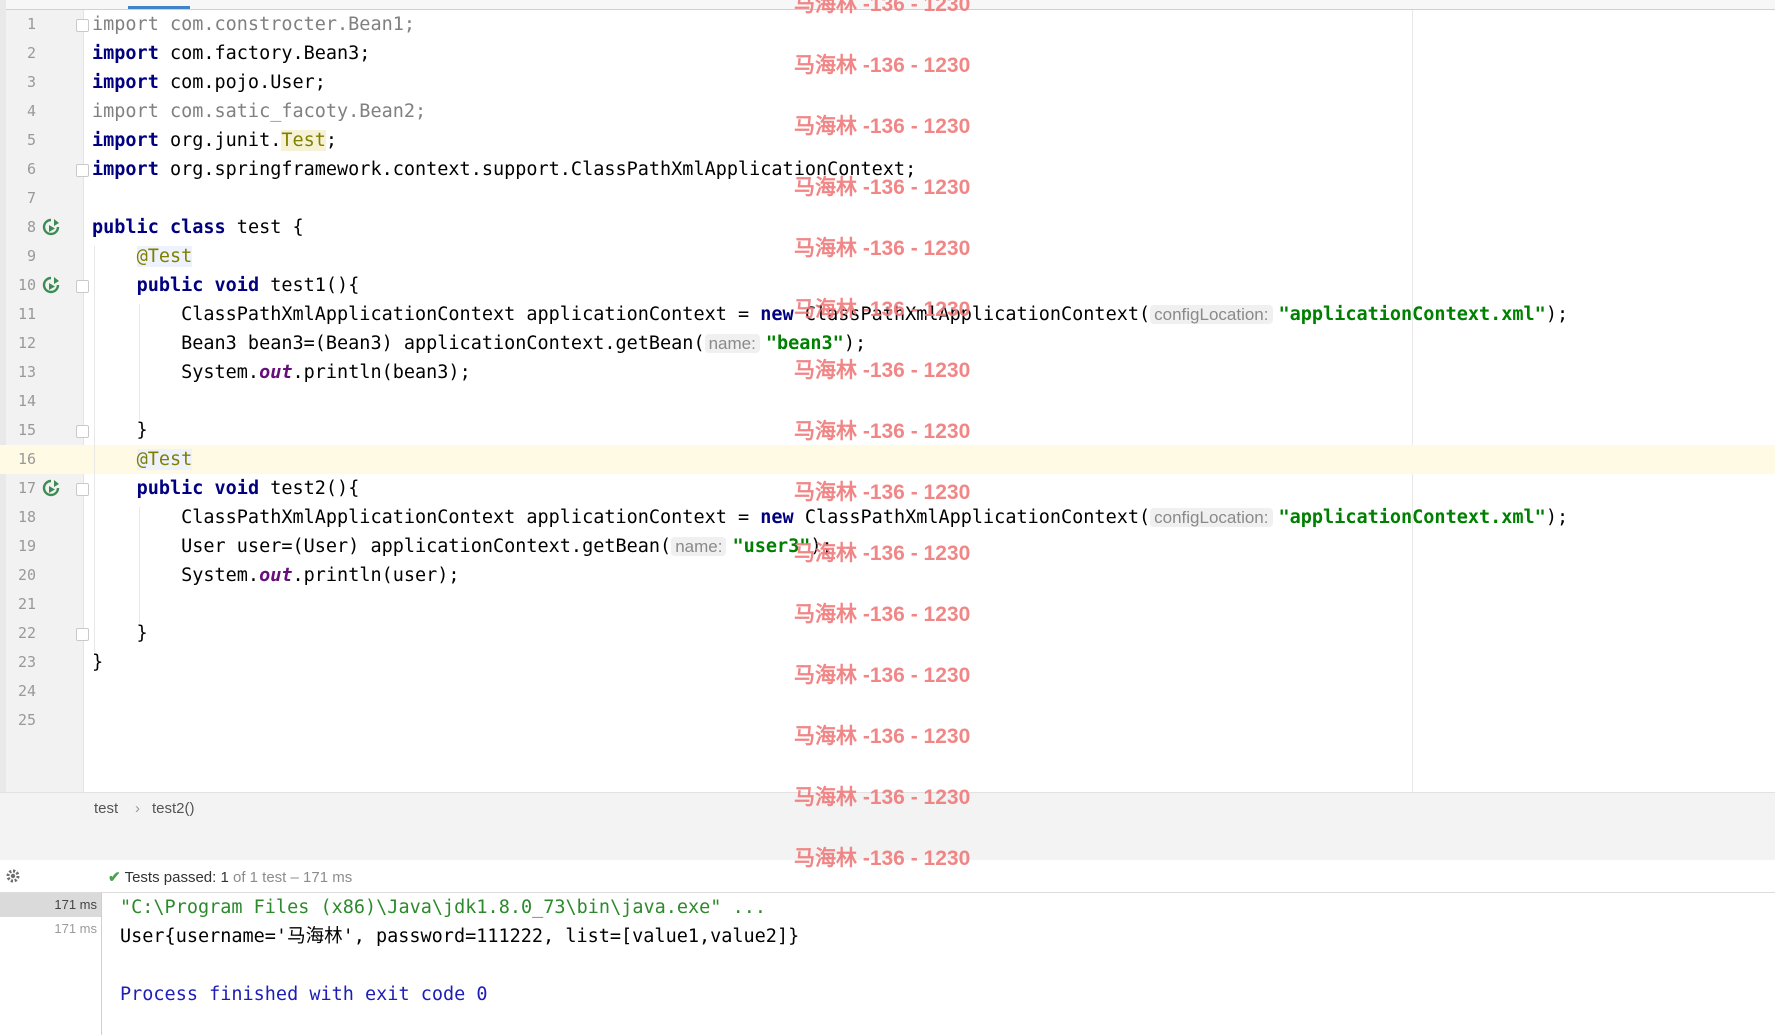 The width and height of the screenshot is (1775, 1035). What do you see at coordinates (170, 877) in the screenshot?
I see `tests-passed-label: Tests passed:` at bounding box center [170, 877].